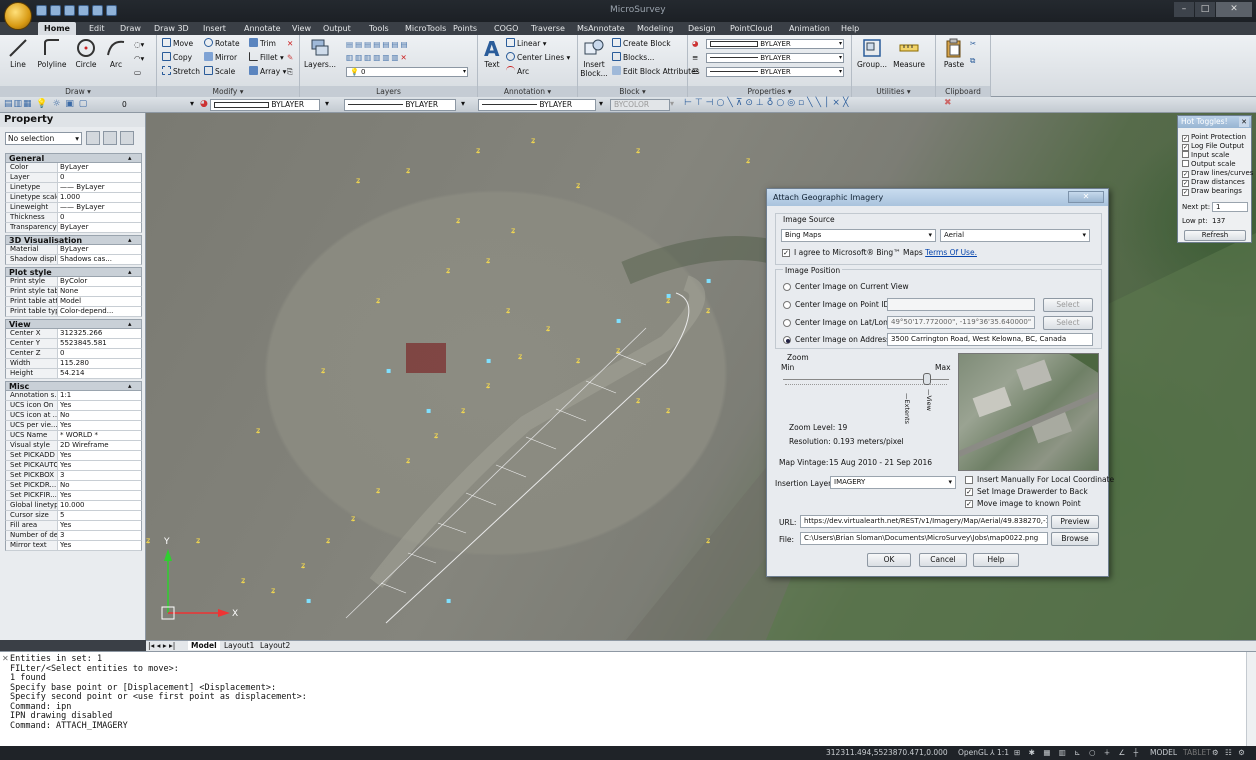 The width and height of the screenshot is (1256, 760). I want to click on select-latlong-button: Select, so click(1068, 323).